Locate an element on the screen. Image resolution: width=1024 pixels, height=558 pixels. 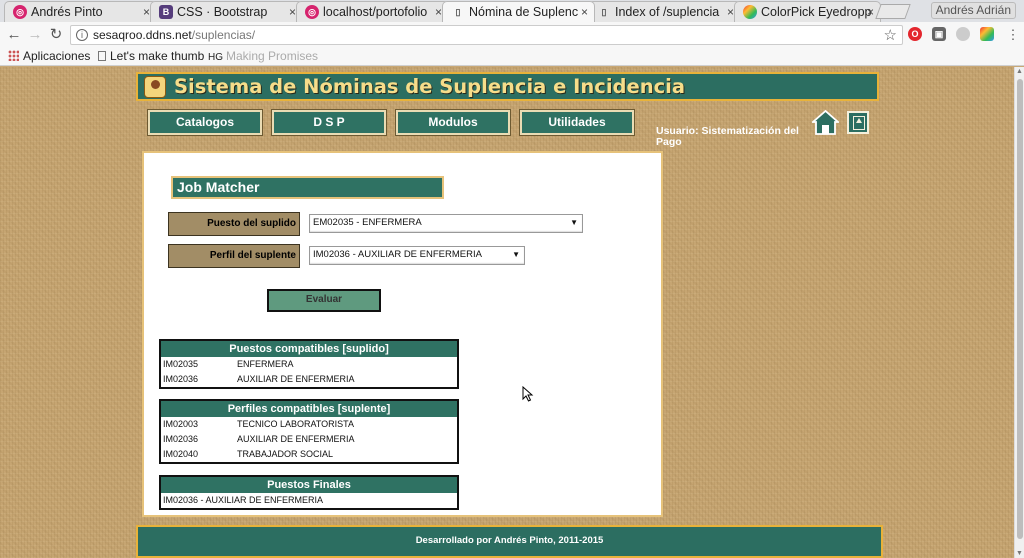
bootstrap-icon: B is located at coordinates (166, 12).